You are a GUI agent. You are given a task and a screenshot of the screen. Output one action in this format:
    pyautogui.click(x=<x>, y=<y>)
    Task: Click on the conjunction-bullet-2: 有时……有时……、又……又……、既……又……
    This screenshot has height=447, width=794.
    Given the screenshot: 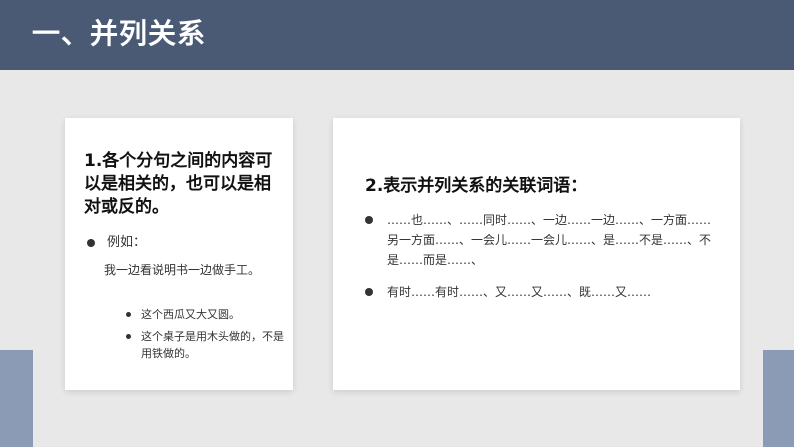 What is the action you would take?
    pyautogui.click(x=540, y=292)
    